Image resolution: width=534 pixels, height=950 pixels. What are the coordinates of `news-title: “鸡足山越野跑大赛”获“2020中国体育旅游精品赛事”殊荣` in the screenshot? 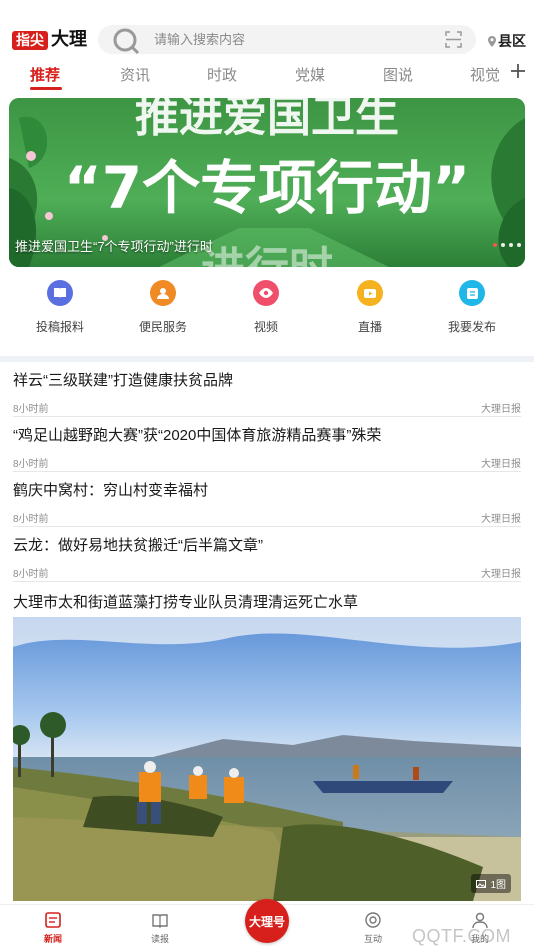 It's located at (267, 436).